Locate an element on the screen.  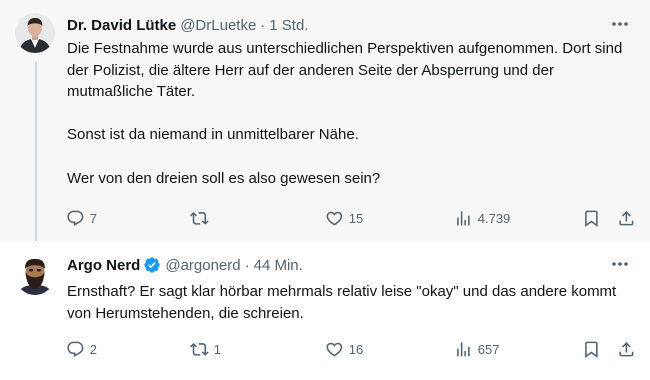
reply-count: 2 is located at coordinates (93, 349).